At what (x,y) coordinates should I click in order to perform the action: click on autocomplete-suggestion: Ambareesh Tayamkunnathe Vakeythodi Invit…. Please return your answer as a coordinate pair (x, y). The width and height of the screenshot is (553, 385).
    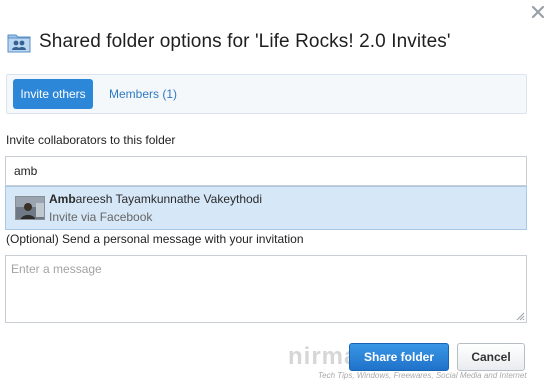
    Looking at the image, I should click on (266, 208).